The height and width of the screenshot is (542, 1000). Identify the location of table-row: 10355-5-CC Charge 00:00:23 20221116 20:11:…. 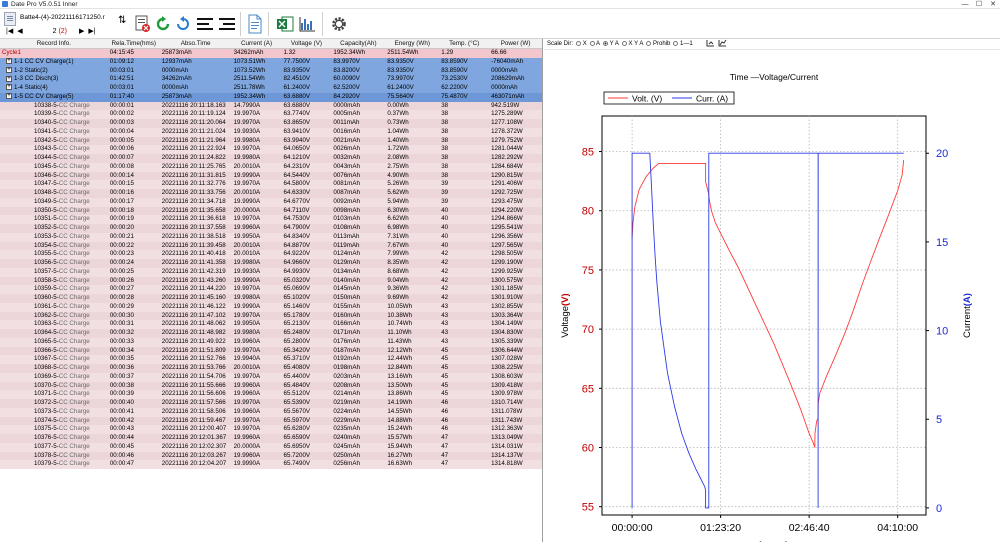
(271, 254).